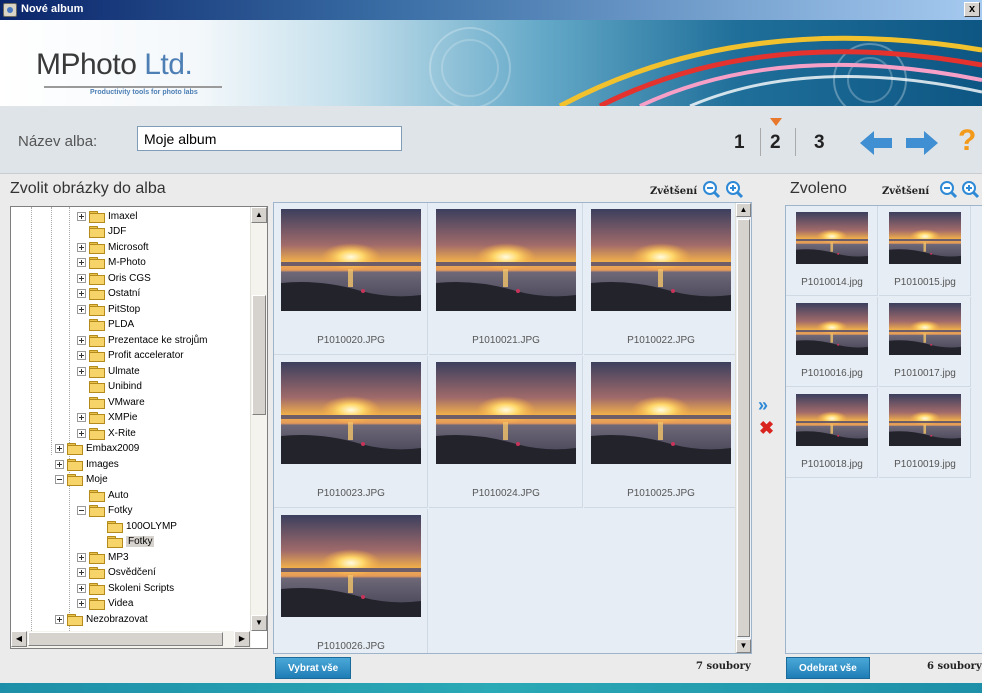 Image resolution: width=982 pixels, height=693 pixels. I want to click on photo-tile: P1010020.JPG, so click(351, 279).